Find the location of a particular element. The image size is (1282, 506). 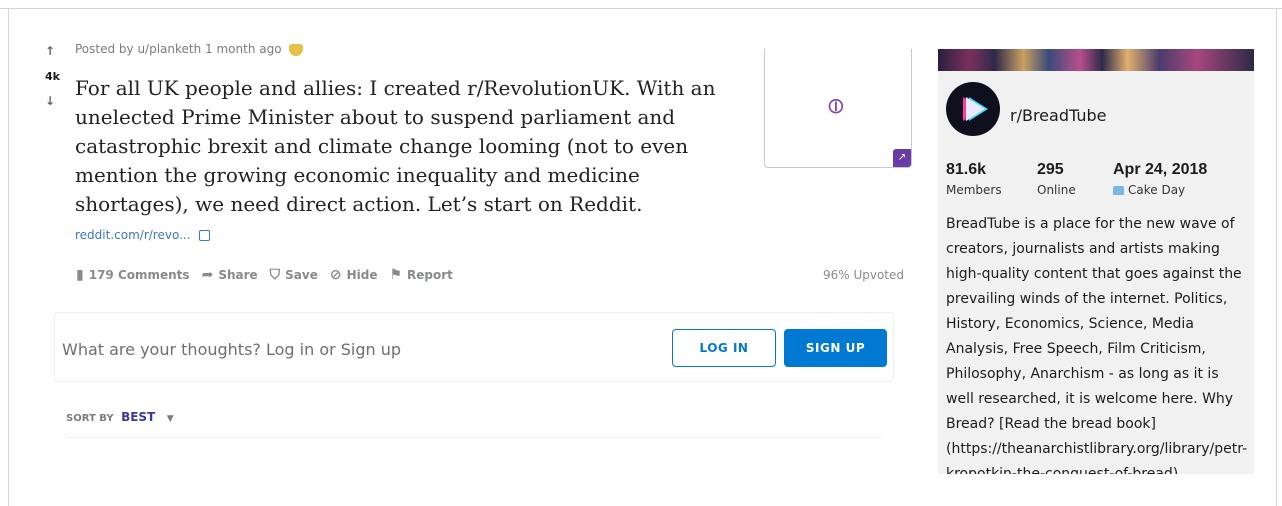

members-label: Members is located at coordinates (974, 190).